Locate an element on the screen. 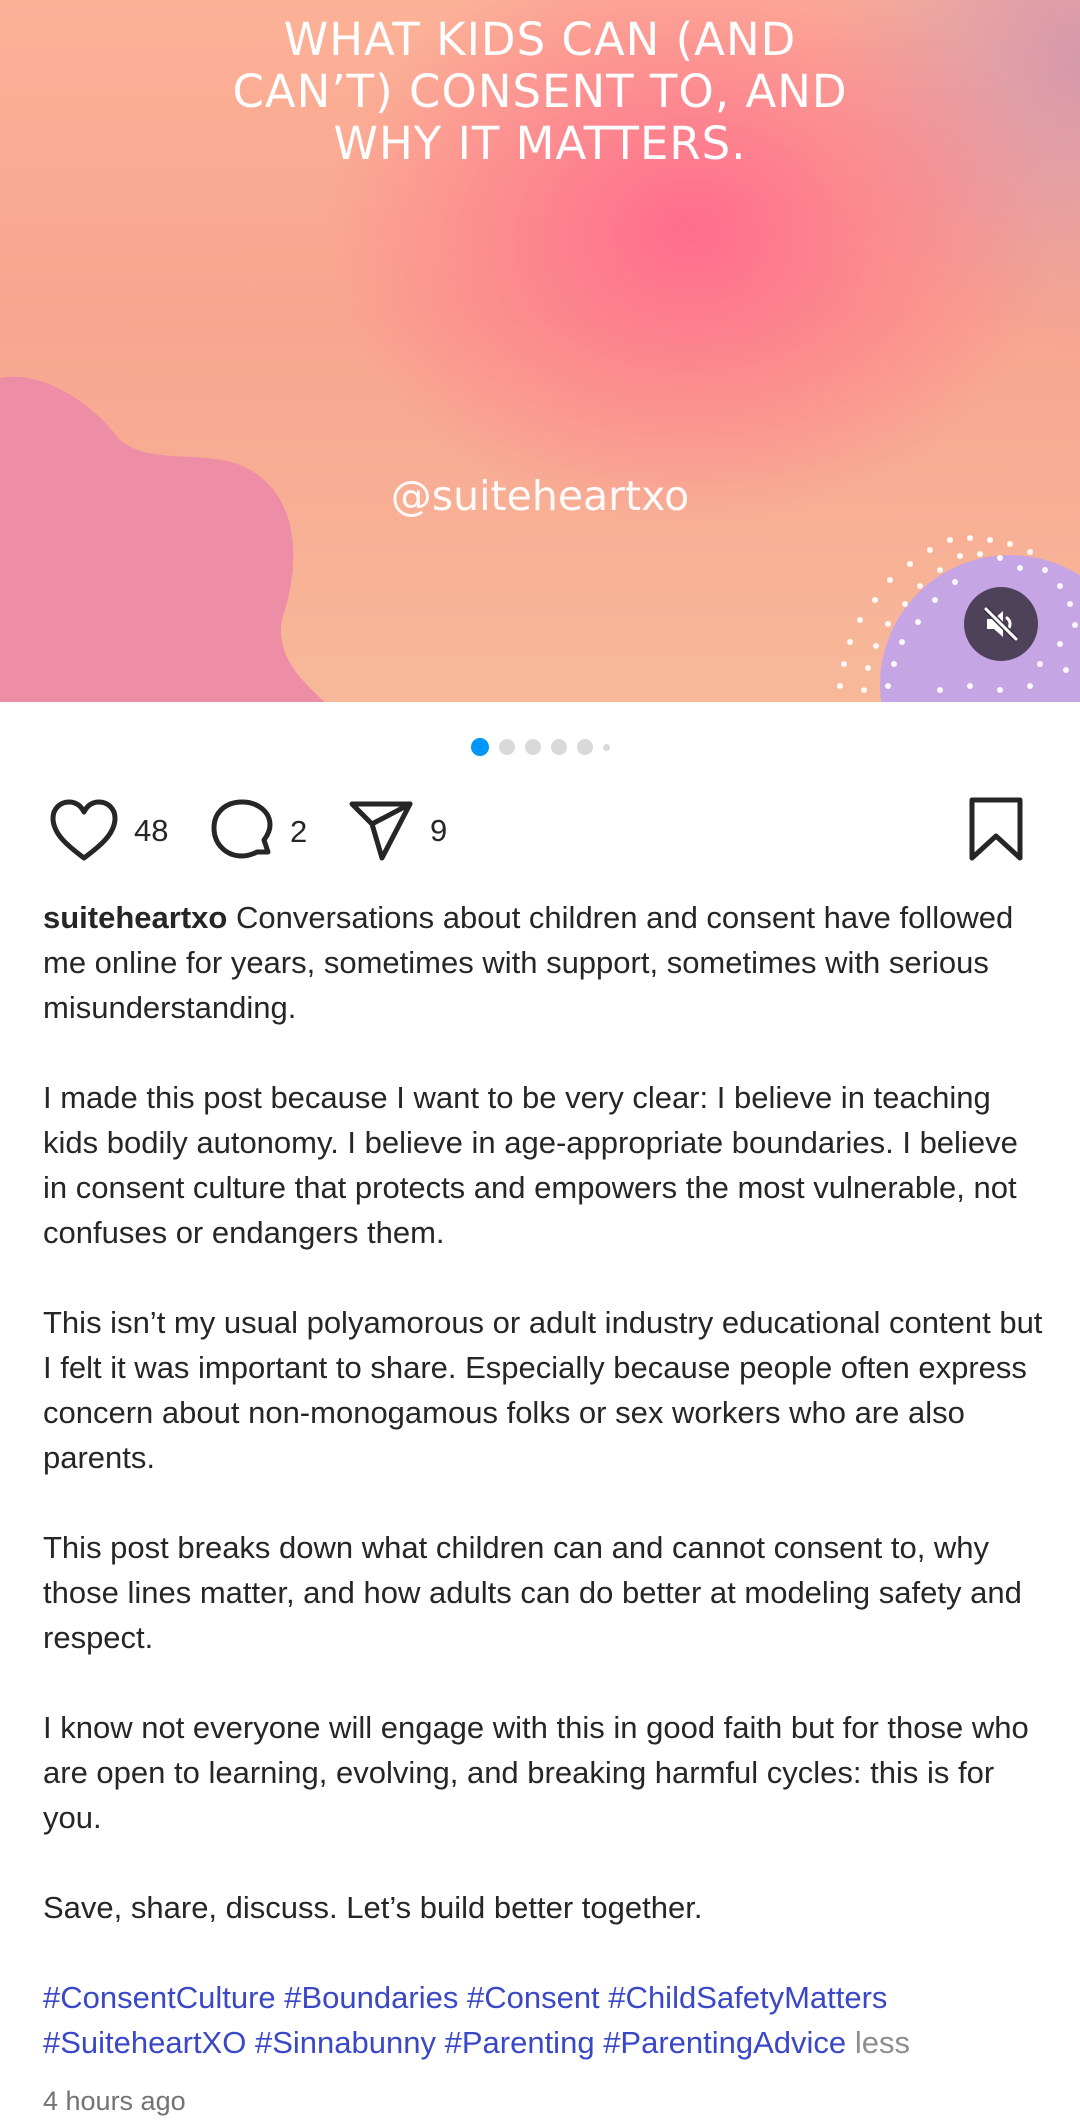  hashtag-link: #ParentingAdvice is located at coordinates (724, 2042).